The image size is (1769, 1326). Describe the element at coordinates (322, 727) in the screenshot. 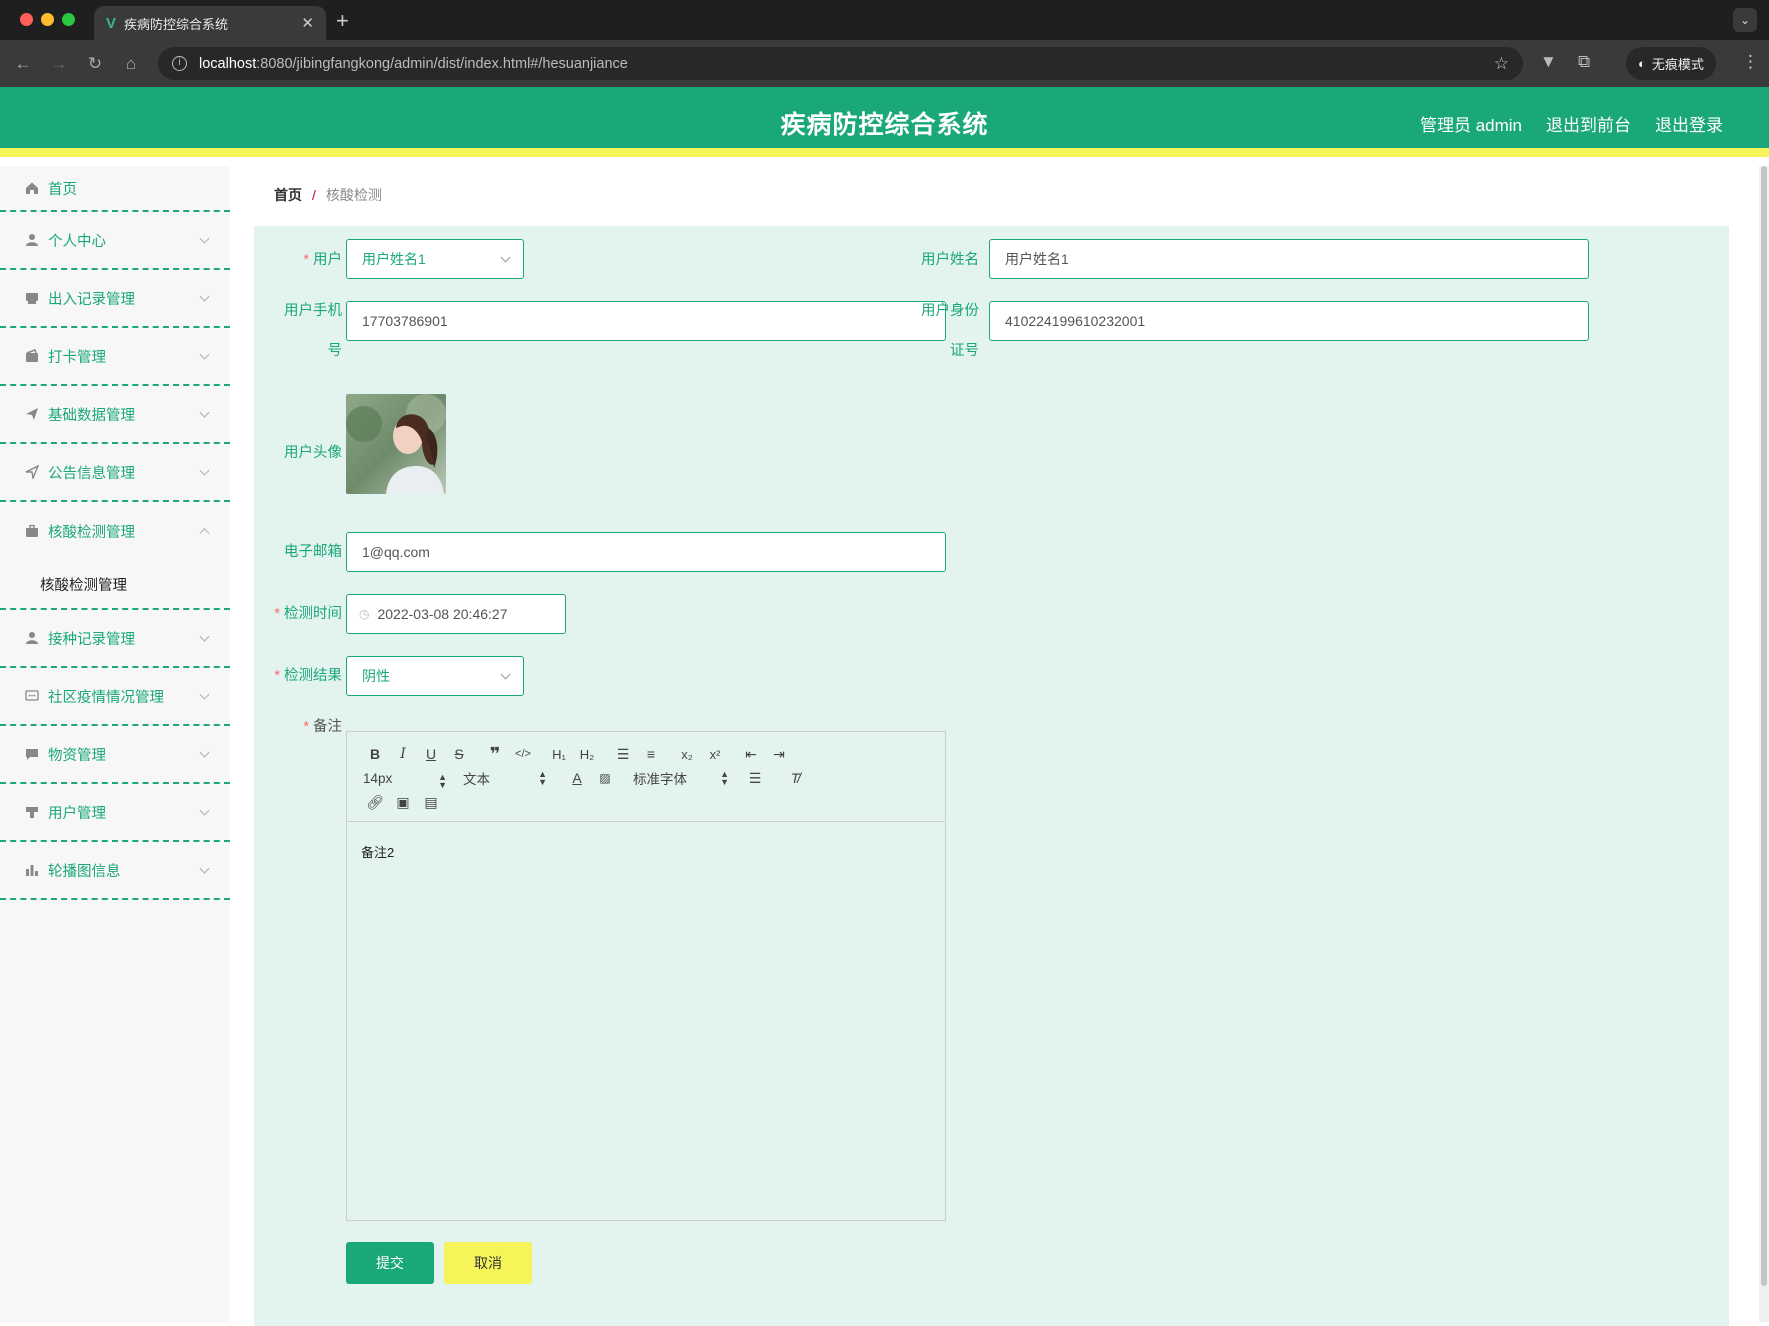

I see `remark-label: * 备注` at that location.